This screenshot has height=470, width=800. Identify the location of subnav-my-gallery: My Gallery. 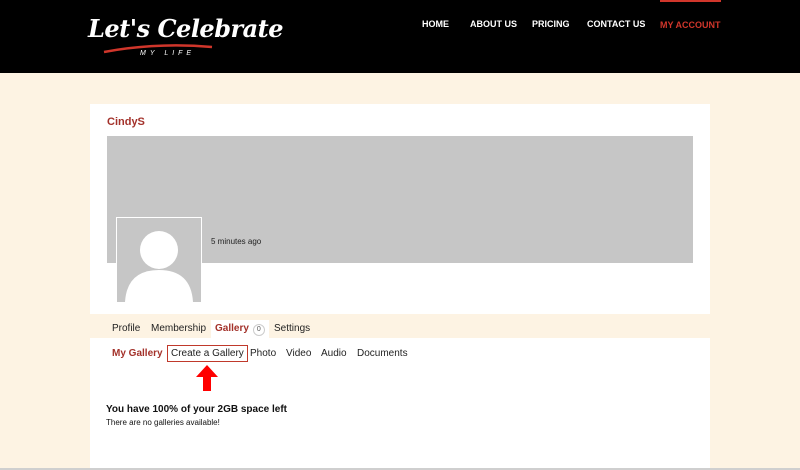
(137, 353).